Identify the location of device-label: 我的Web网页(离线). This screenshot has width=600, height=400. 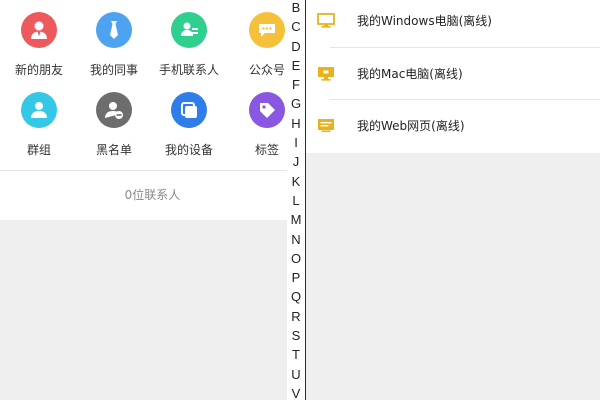
(411, 125).